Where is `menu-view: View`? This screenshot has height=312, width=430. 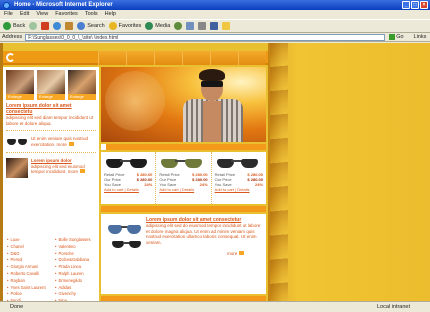
menu-view: View is located at coordinates (42, 14).